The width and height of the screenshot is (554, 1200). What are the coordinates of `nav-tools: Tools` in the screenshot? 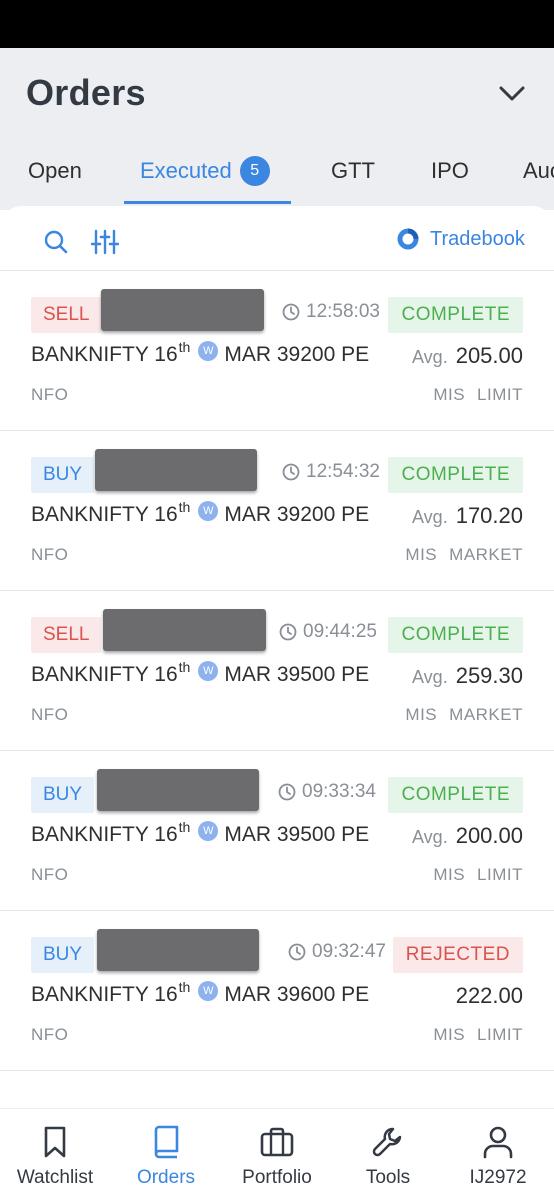 It's located at (388, 1154).